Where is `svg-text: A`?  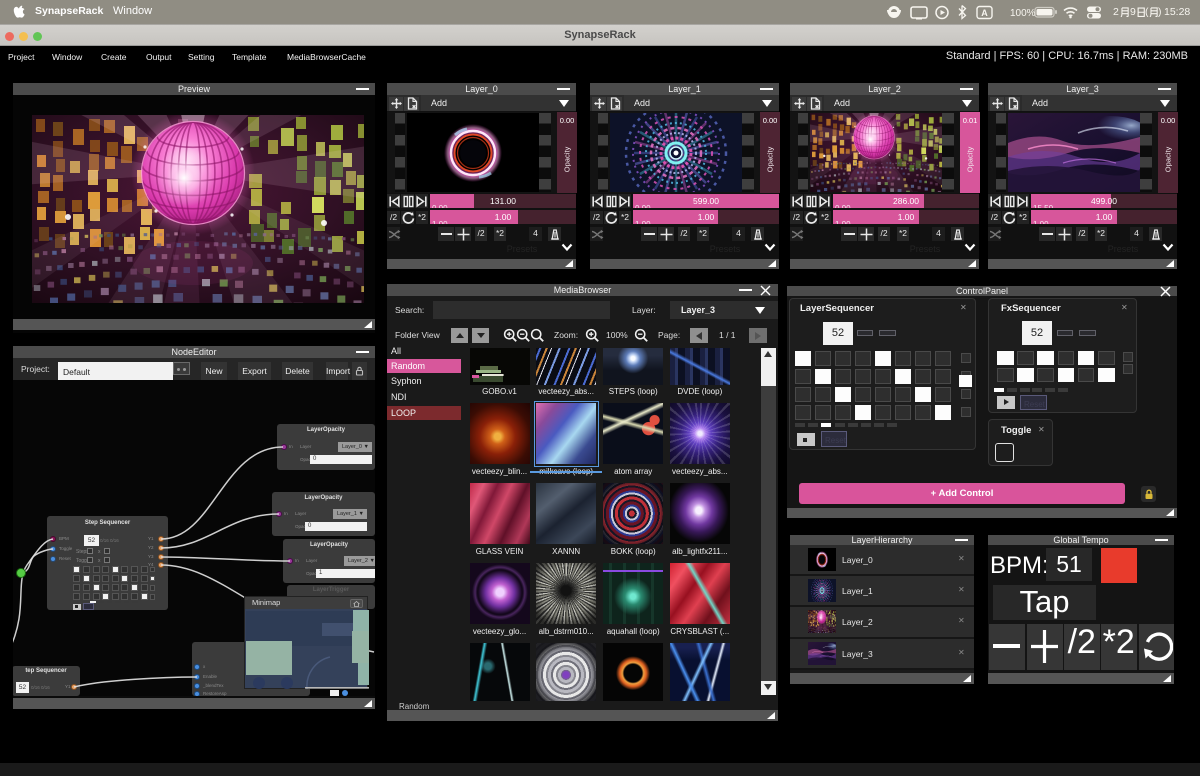 svg-text: A is located at coordinates (984, 13).